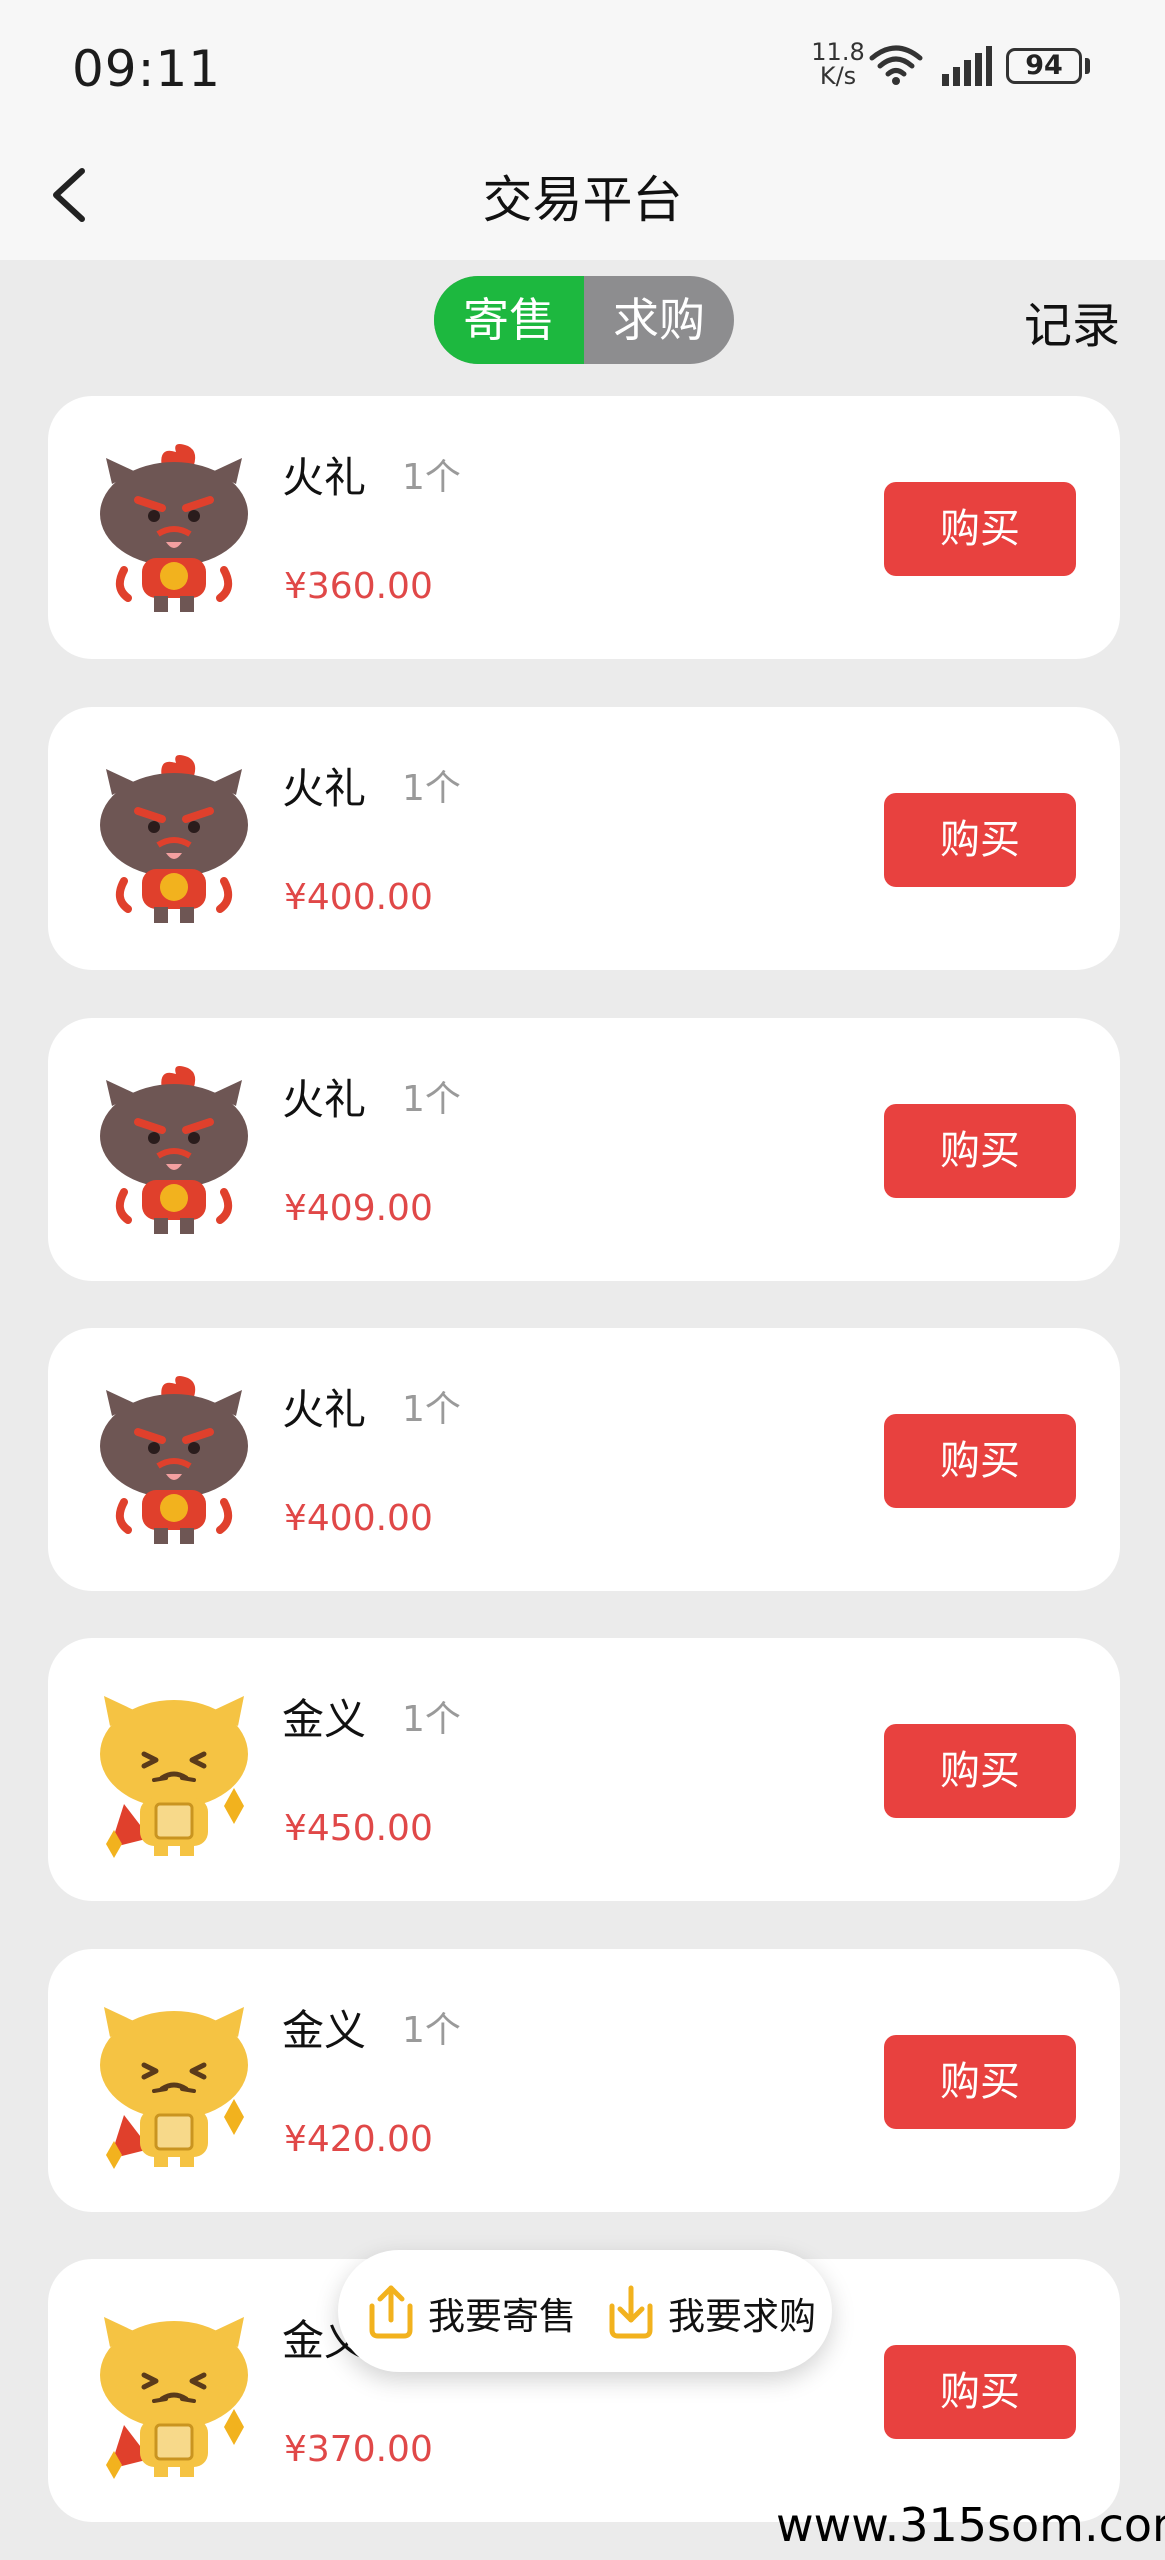  Describe the element at coordinates (358, 1828) in the screenshot. I see `item-price: ¥450.00` at that location.